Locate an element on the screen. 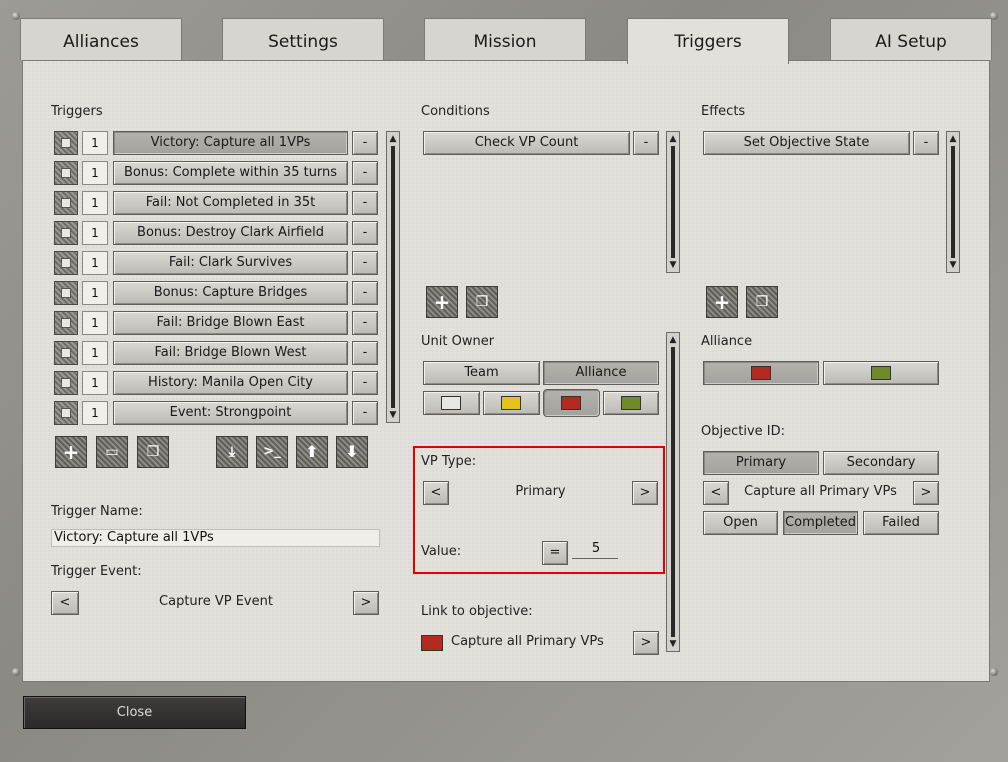  close-button: Close is located at coordinates (134, 712).